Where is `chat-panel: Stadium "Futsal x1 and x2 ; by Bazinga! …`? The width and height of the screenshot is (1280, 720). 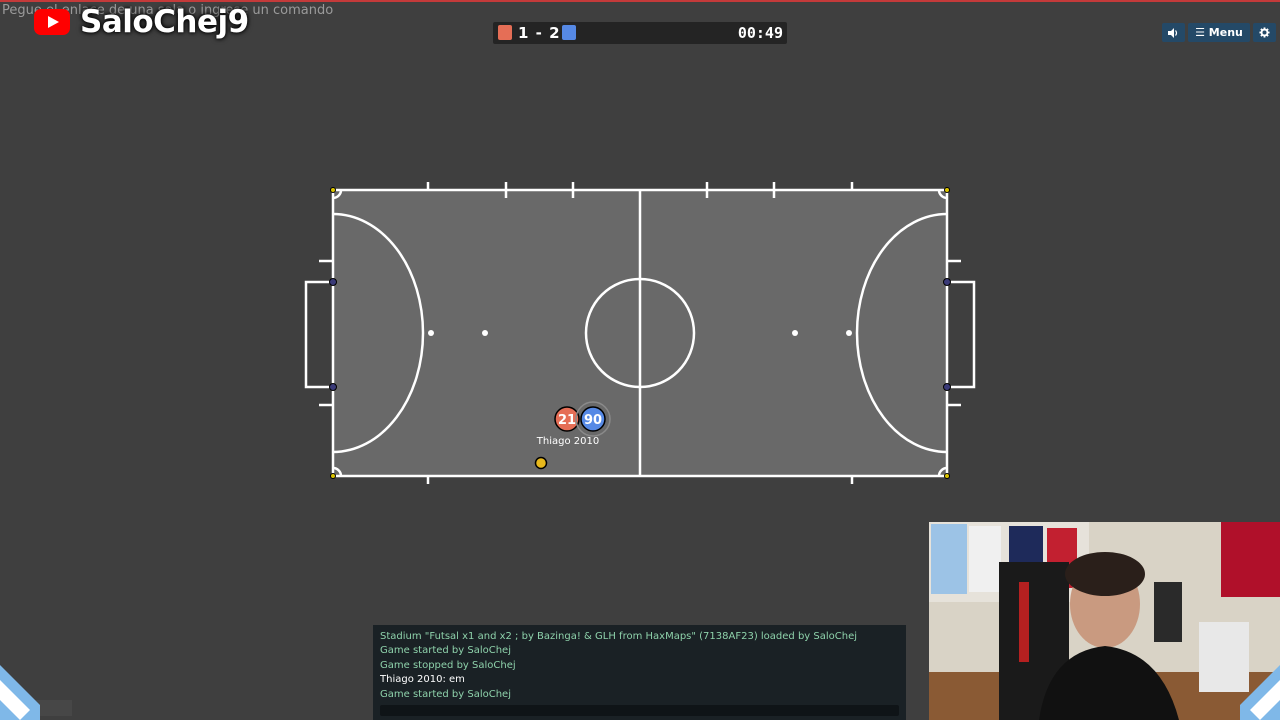 chat-panel: Stadium "Futsal x1 and x2 ; by Bazinga! … is located at coordinates (639, 672).